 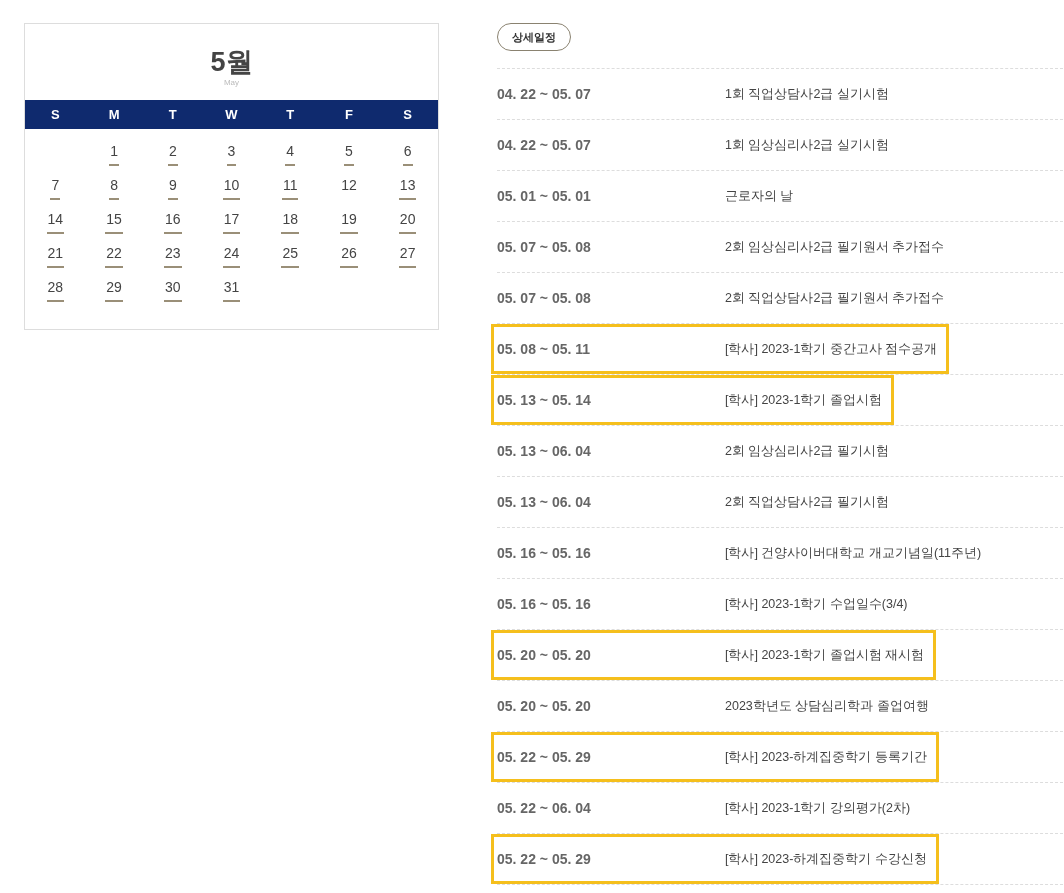 I want to click on calendar-day: 24, so click(x=231, y=255).